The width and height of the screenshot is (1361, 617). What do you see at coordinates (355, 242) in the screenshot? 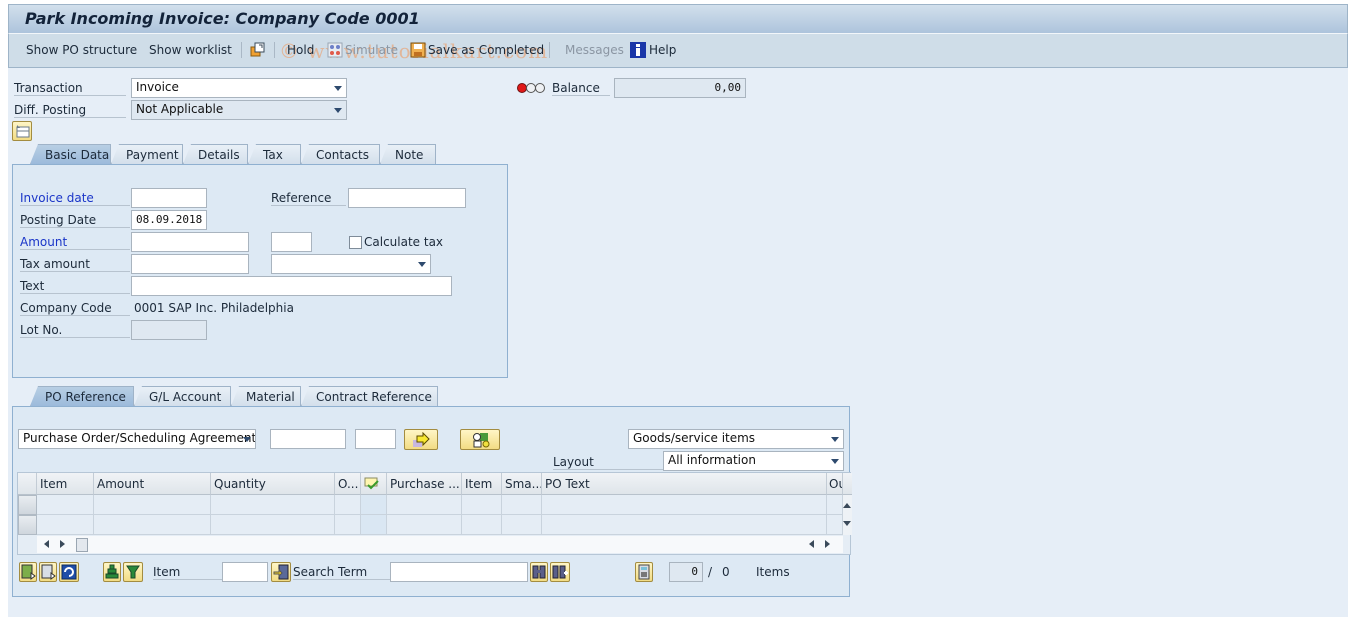
I see `calculate-tax-checkbox` at bounding box center [355, 242].